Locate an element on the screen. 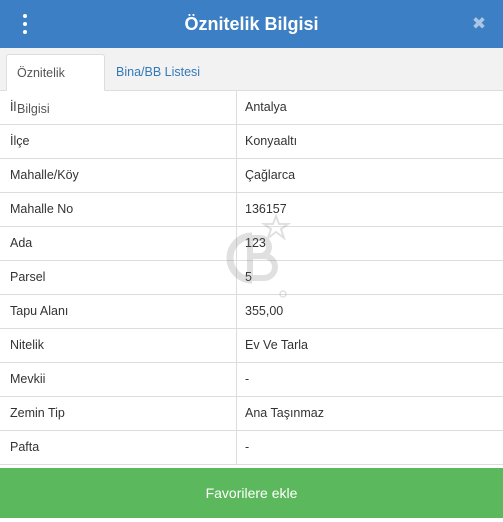 Image resolution: width=503 pixels, height=522 pixels. panel-header: Öznitelik Bilgisi ✖ is located at coordinates (251, 24).